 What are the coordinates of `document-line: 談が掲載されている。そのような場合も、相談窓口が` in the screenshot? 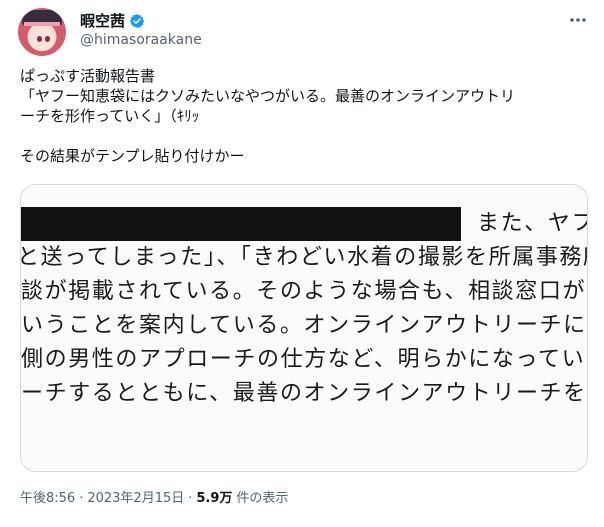 It's located at (304, 291).